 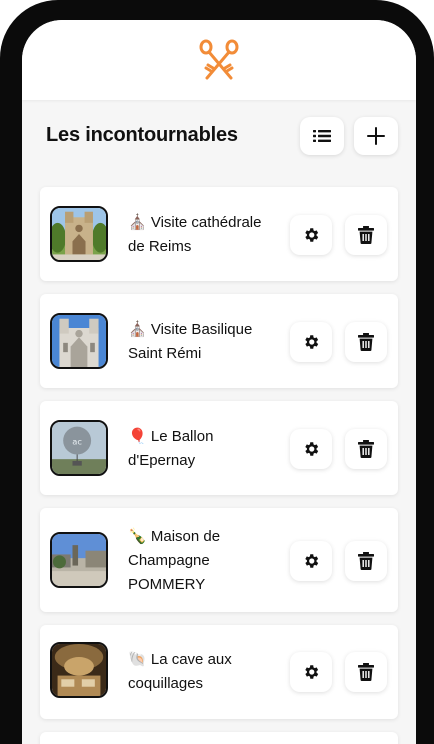 What do you see at coordinates (190, 341) in the screenshot?
I see `place-title-text: Visite Basilique Saint Rémi` at bounding box center [190, 341].